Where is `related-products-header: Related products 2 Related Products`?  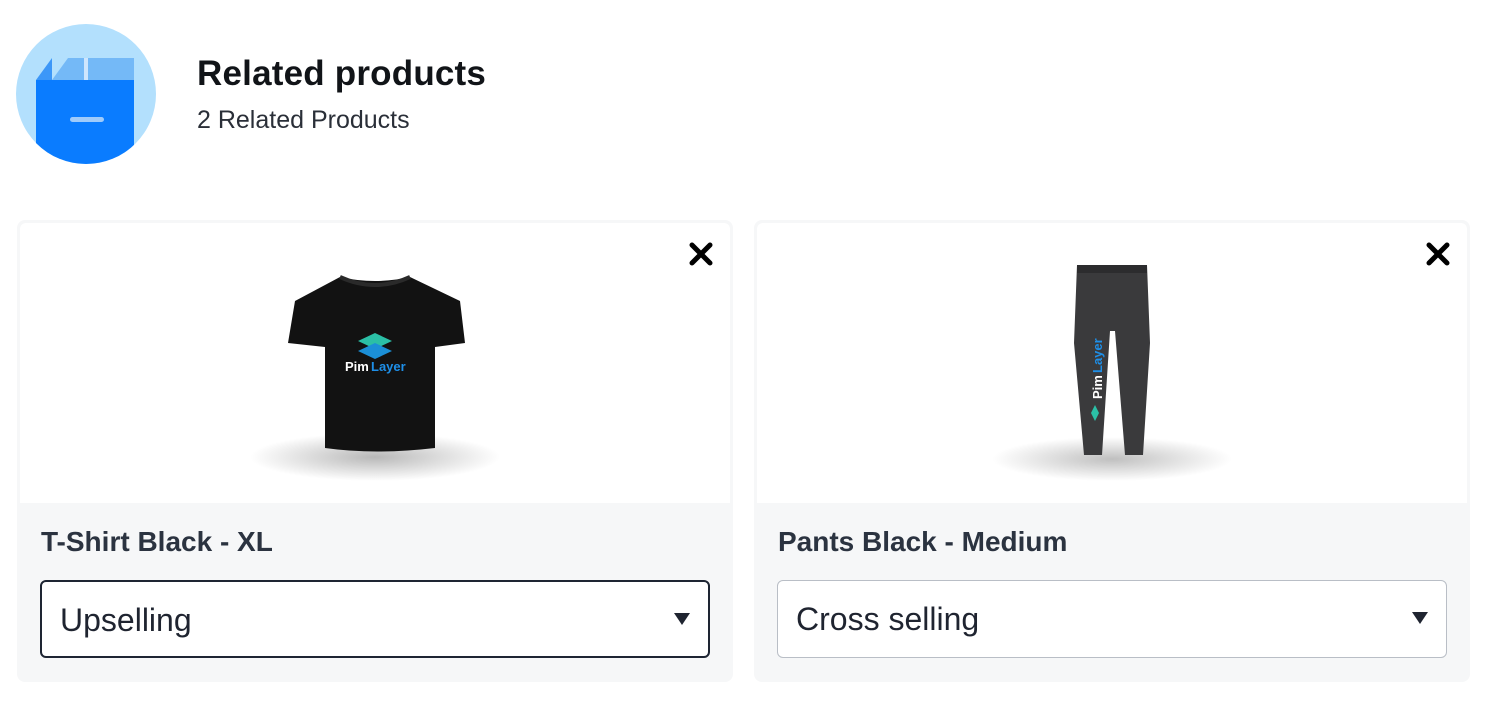 related-products-header: Related products 2 Related Products is located at coordinates (416, 94).